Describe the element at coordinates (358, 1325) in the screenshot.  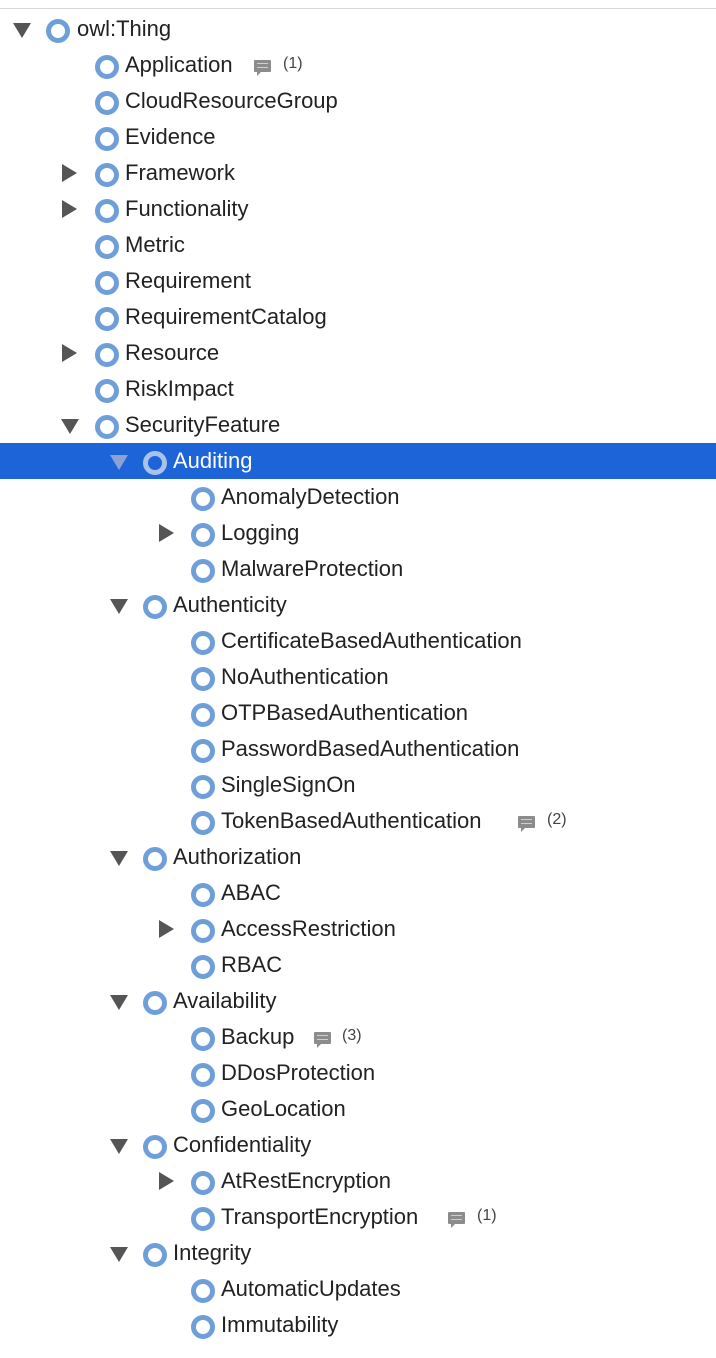
I see `tree-row-immutability: Immutability` at that location.